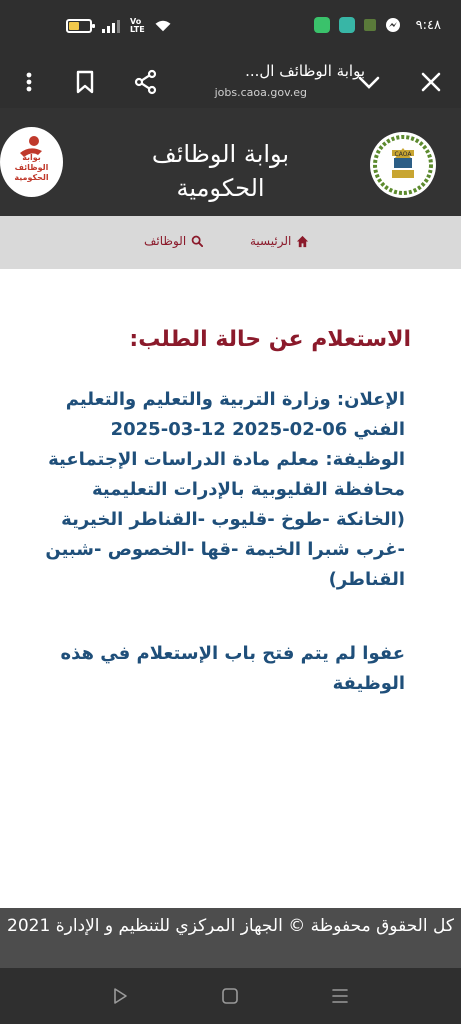 This screenshot has width=461, height=1024. I want to click on nav-jobs-label: الوظائف, so click(165, 241).